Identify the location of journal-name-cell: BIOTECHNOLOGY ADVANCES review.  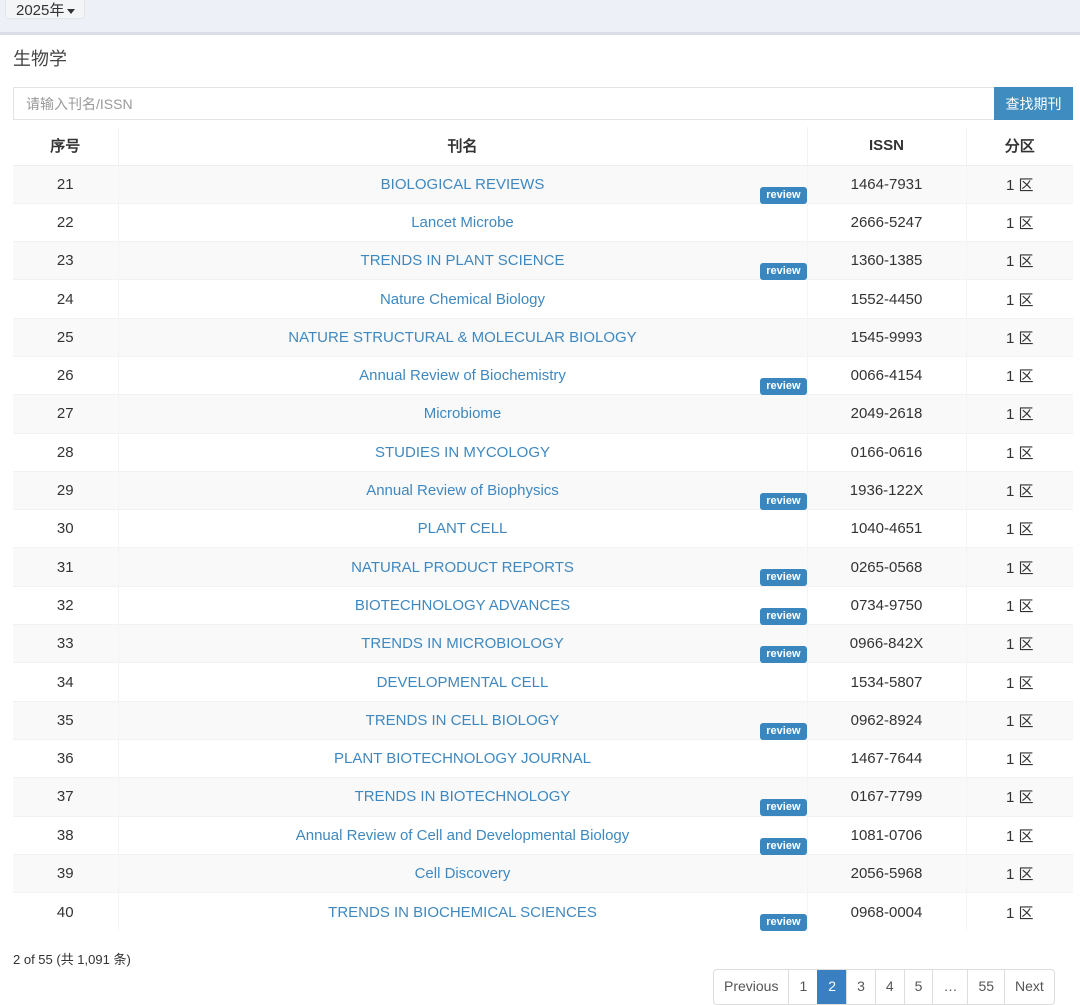
(462, 605).